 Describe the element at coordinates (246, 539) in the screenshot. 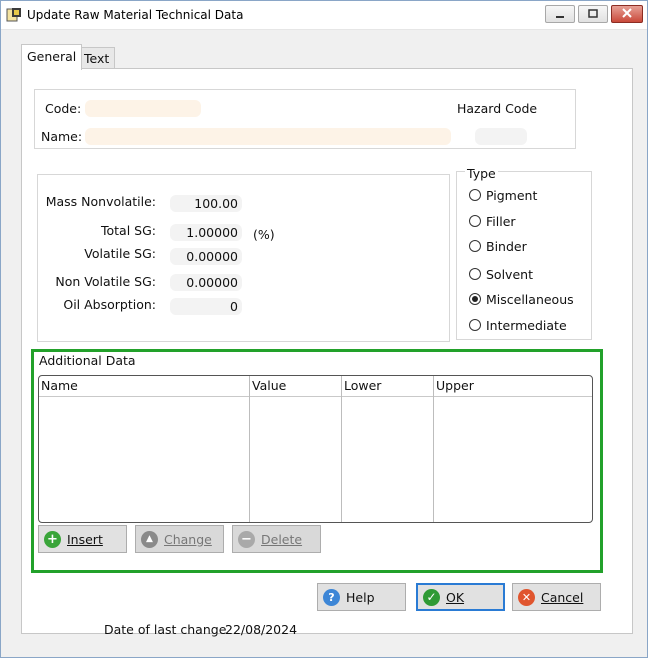

I see `minus-icon: −` at that location.